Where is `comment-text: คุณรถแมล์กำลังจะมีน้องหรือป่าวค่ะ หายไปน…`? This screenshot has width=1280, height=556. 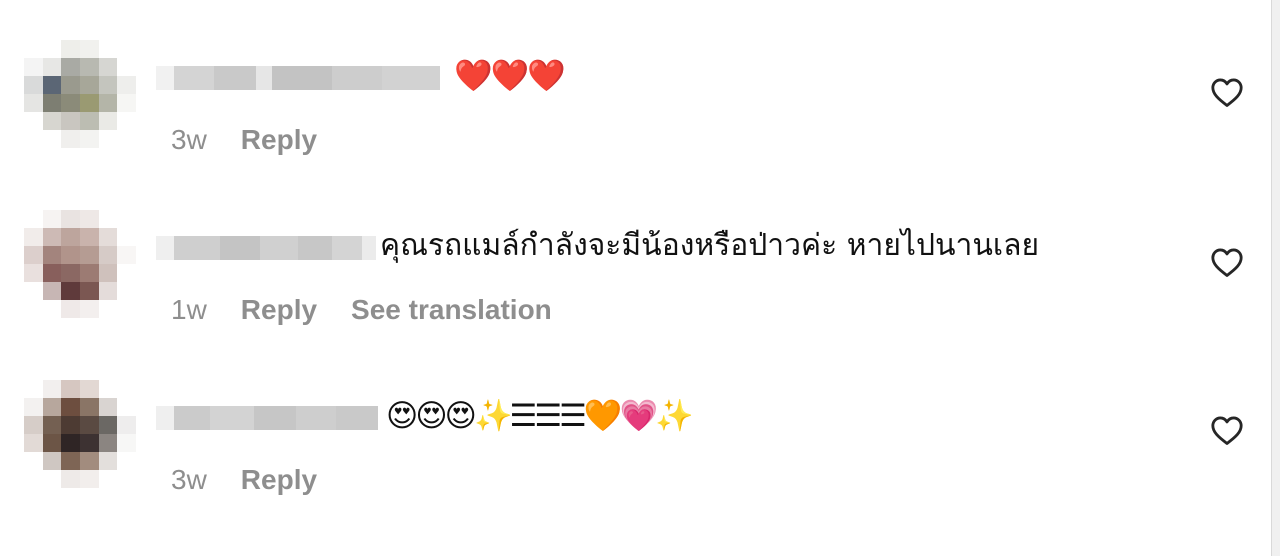 comment-text: คุณรถแมล์กำลังจะมีน้องหรือป่าวค่ะ หายไปน… is located at coordinates (710, 245).